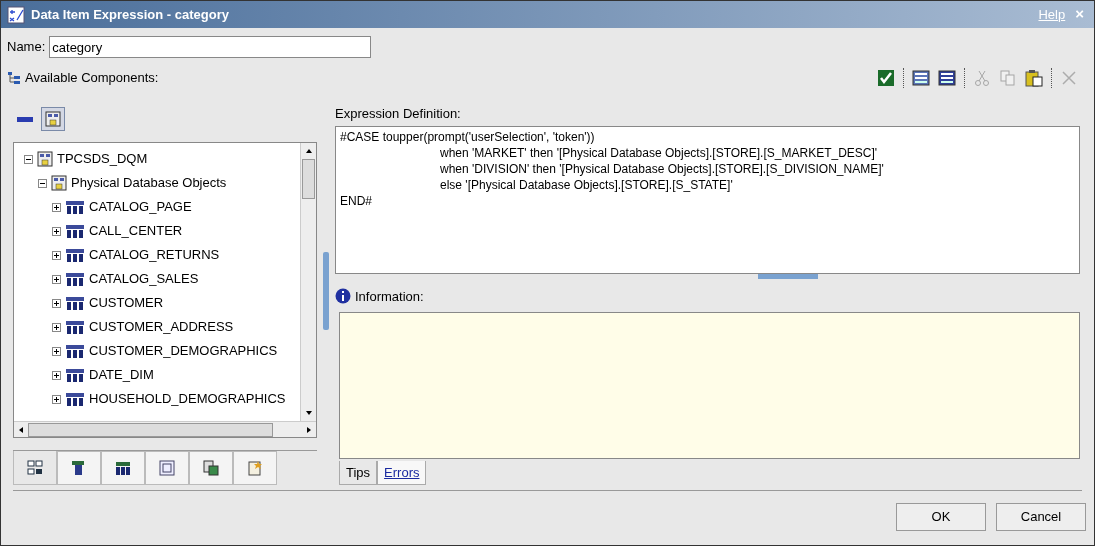 The width and height of the screenshot is (1095, 546). What do you see at coordinates (358, 473) in the screenshot?
I see `info-tab: Tips` at bounding box center [358, 473].